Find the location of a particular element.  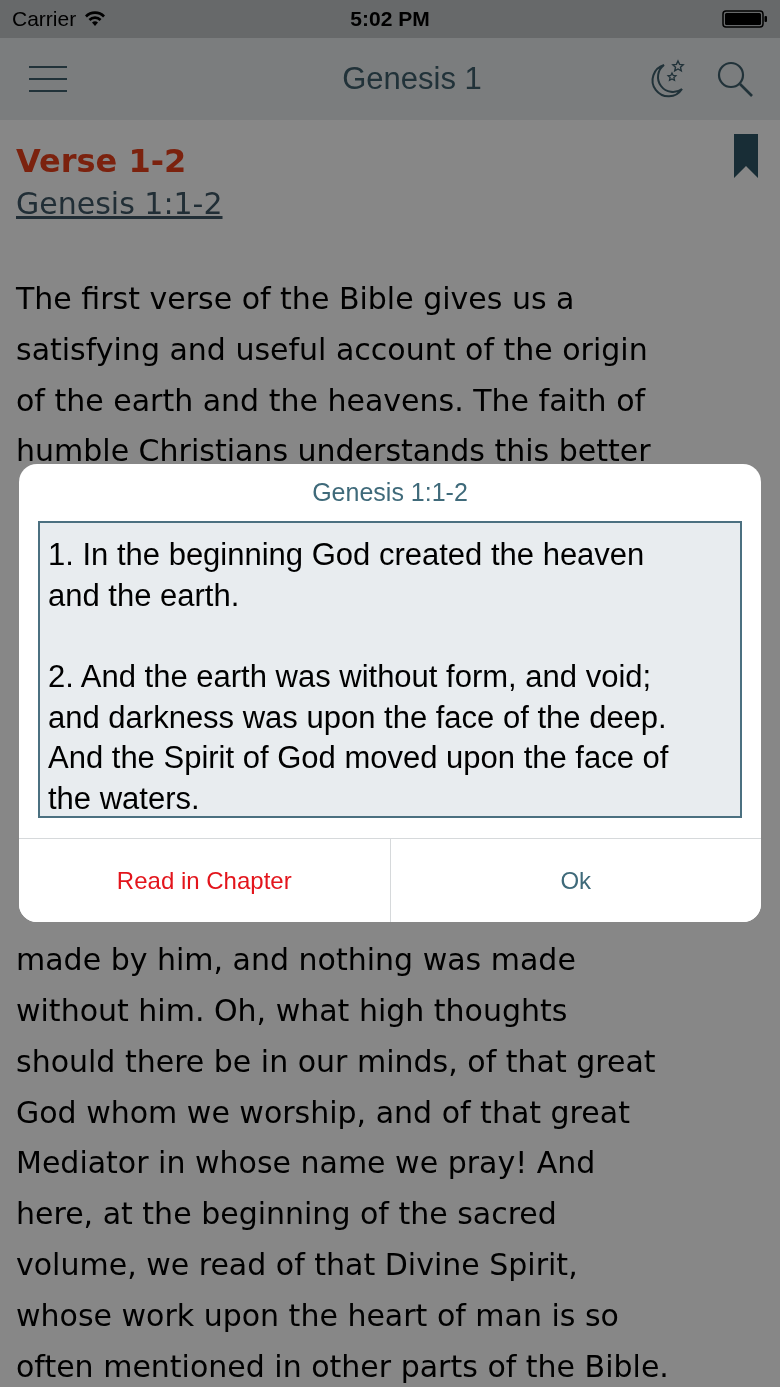

bookmark-icon is located at coordinates (746, 156).